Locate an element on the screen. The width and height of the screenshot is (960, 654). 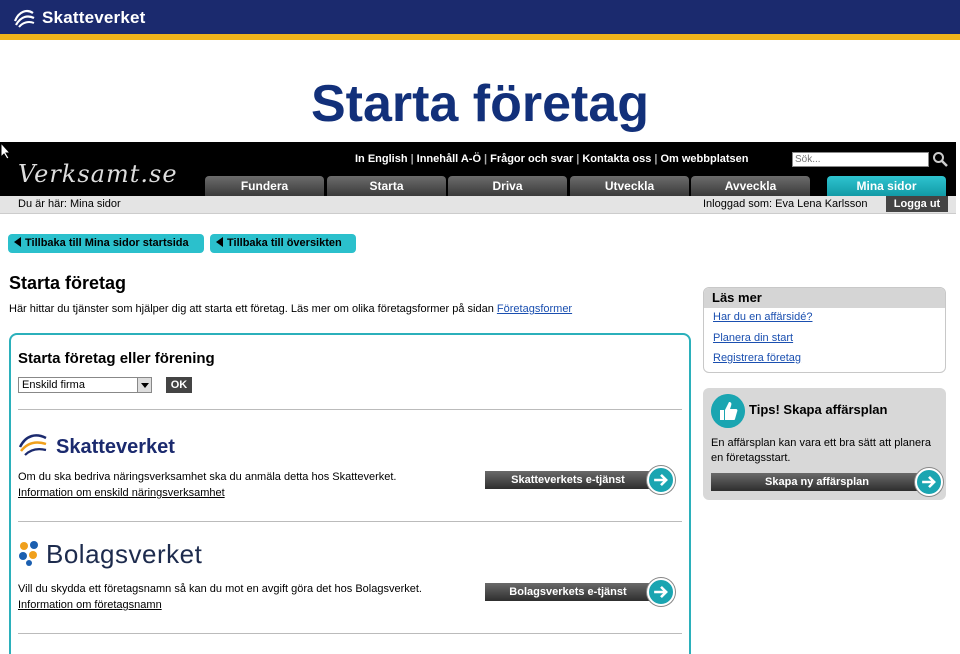
tab-avveckla: Avveckla is located at coordinates (750, 186).